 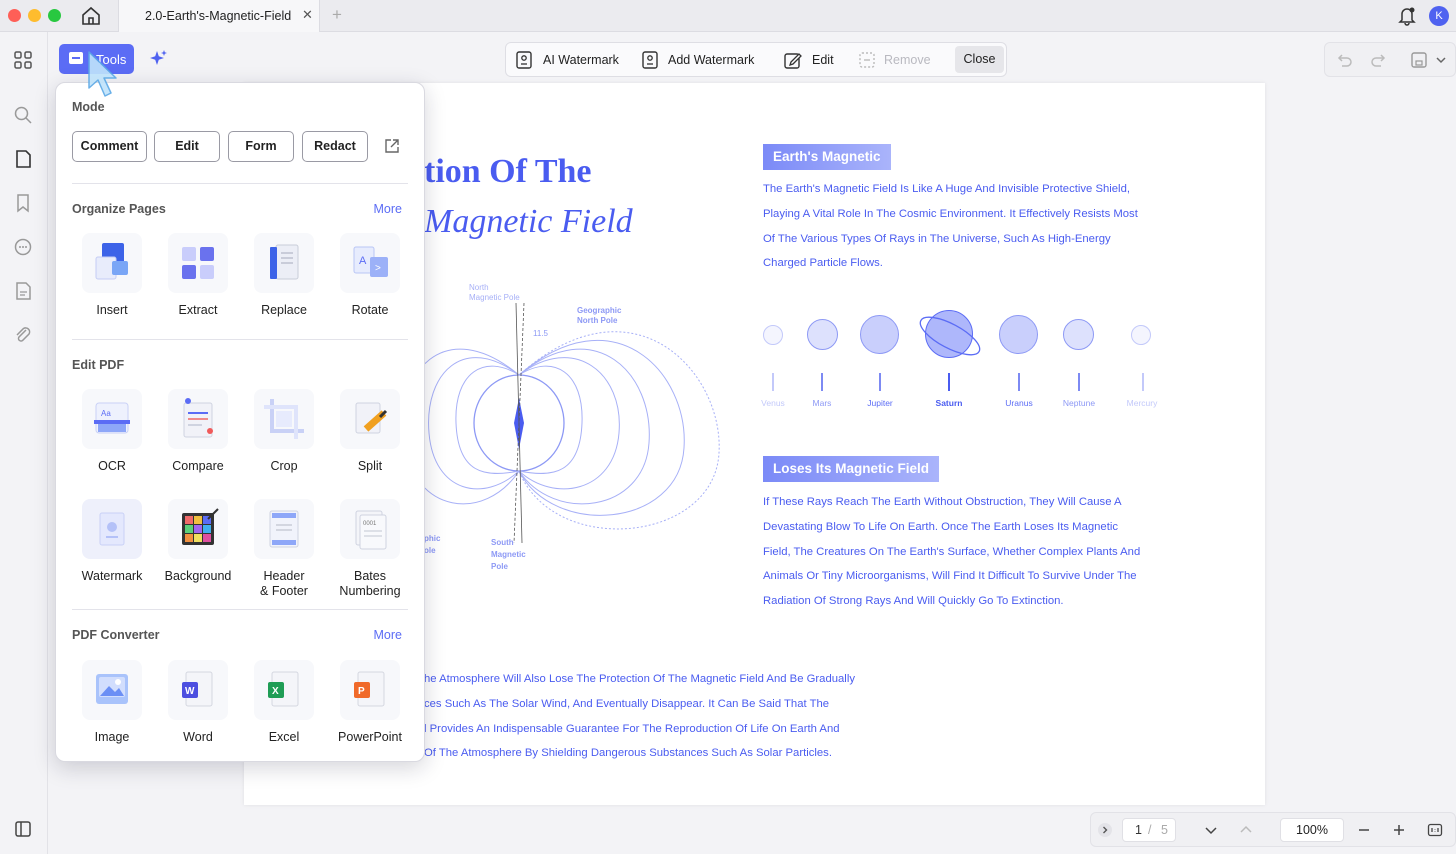 I want to click on chevron-right-icon, so click(x=1105, y=830).